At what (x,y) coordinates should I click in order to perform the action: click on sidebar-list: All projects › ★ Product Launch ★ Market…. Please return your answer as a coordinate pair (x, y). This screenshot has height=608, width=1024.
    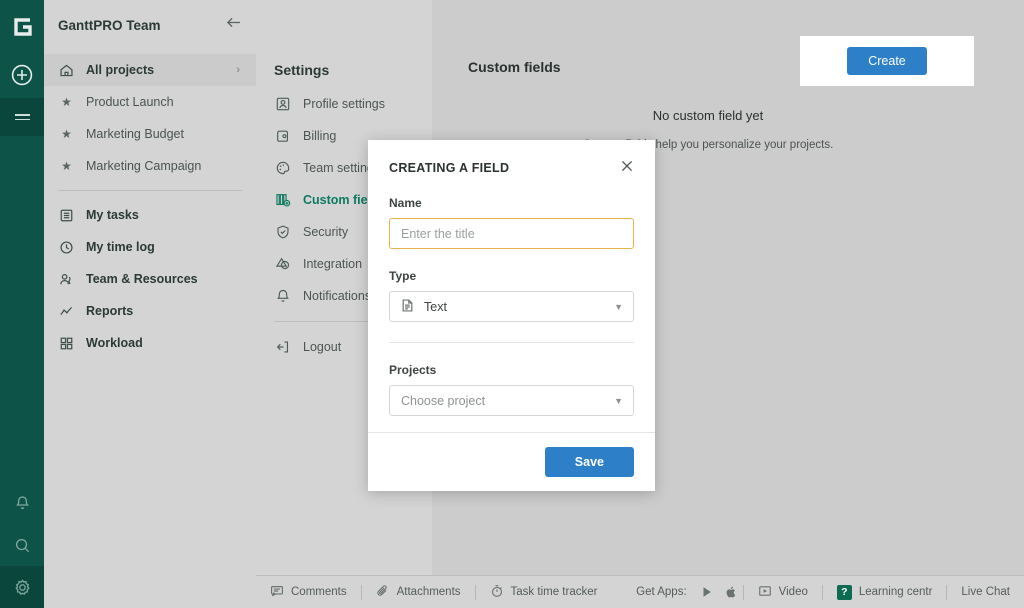
    Looking at the image, I should click on (150, 204).